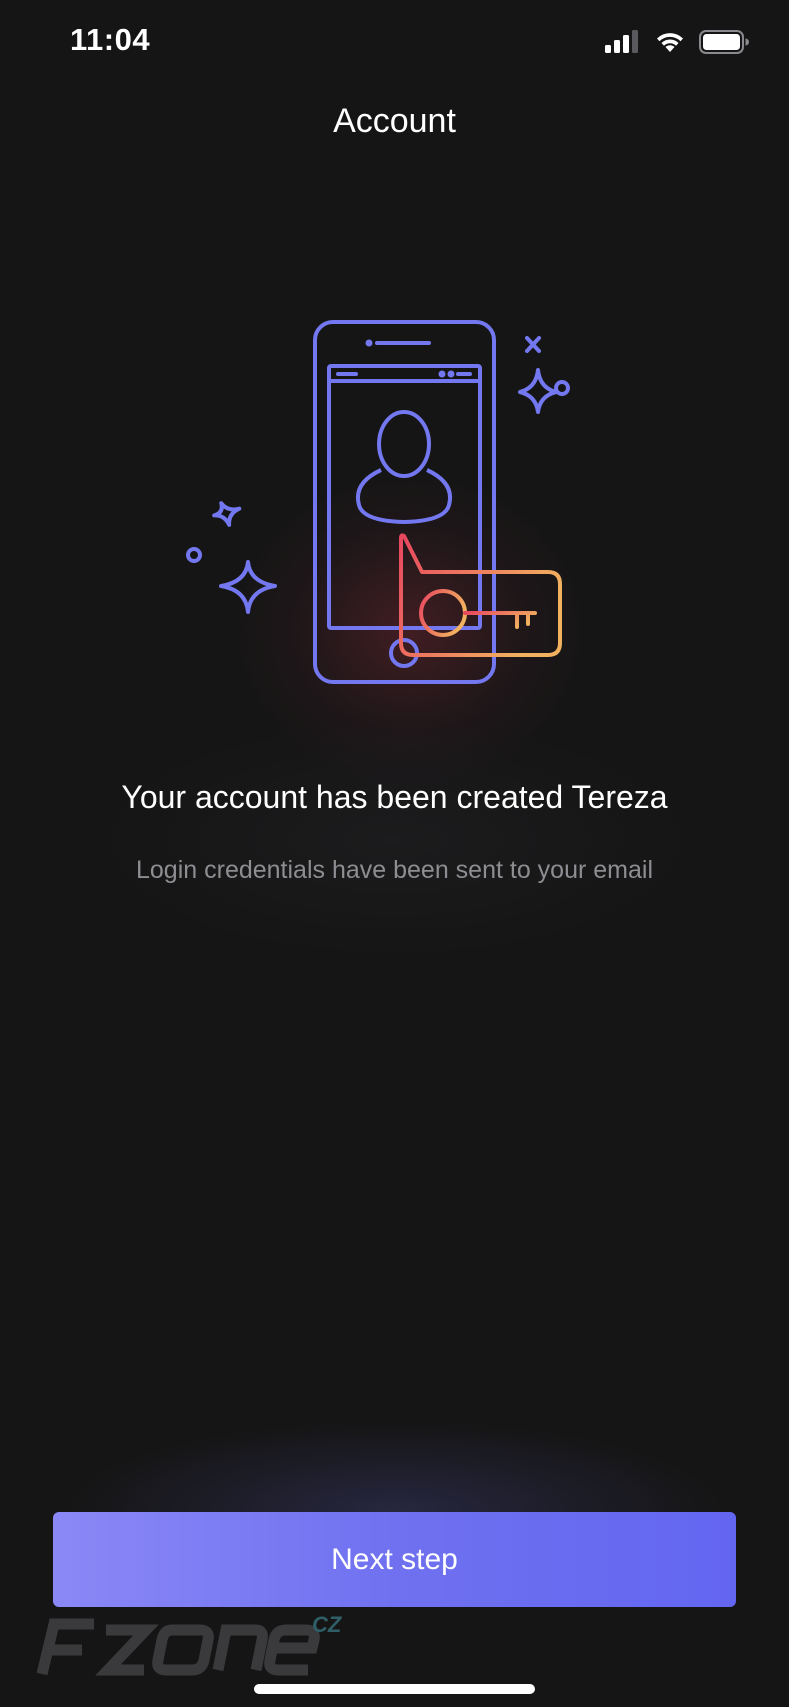  I want to click on phone-icon, so click(404, 502).